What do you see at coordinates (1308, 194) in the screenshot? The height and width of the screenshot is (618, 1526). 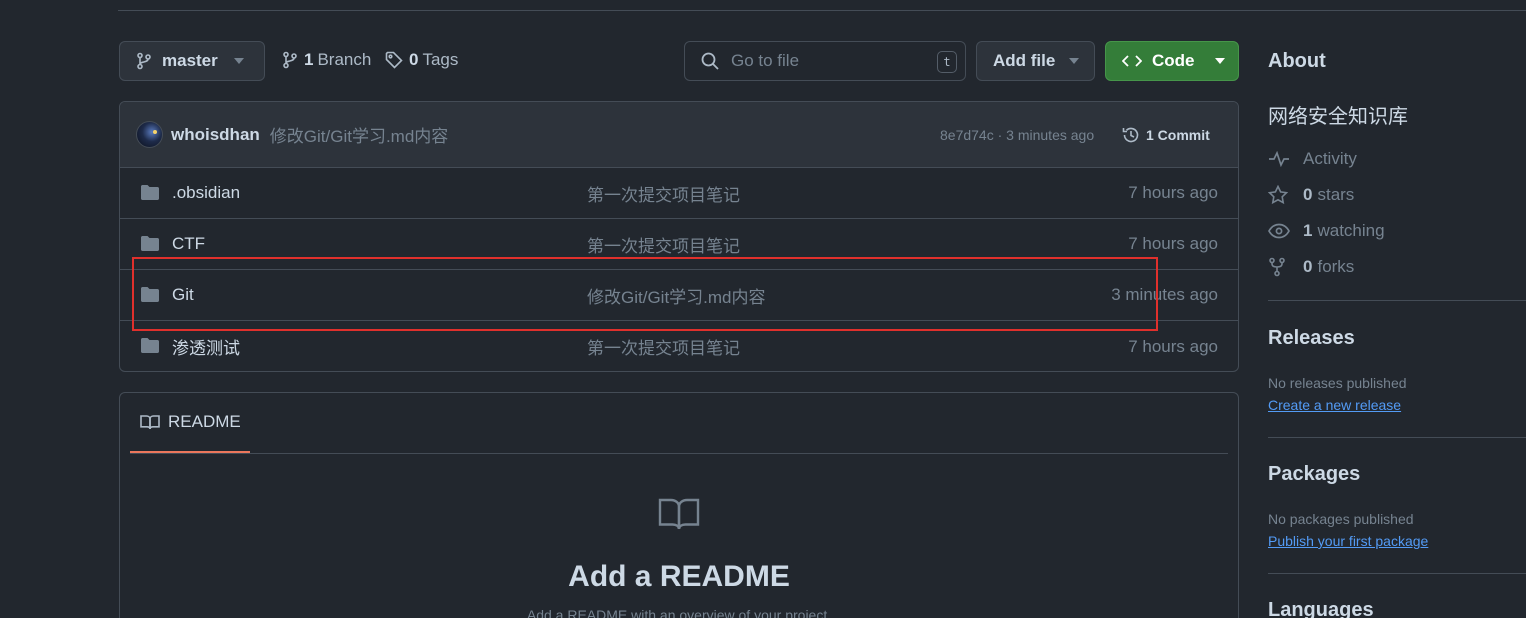 I see `stars-count: 0` at bounding box center [1308, 194].